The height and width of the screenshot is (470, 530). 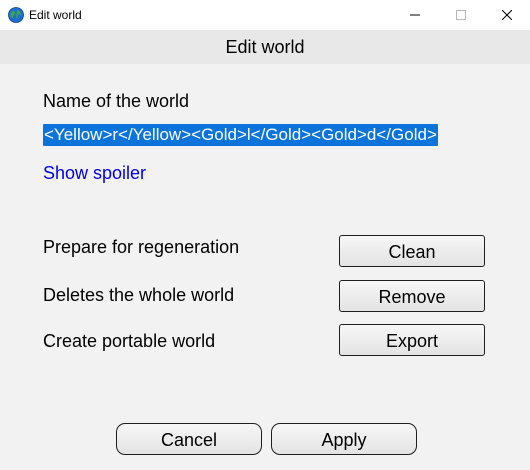 What do you see at coordinates (129, 341) in the screenshot?
I see `portable-world-label: Create portable world` at bounding box center [129, 341].